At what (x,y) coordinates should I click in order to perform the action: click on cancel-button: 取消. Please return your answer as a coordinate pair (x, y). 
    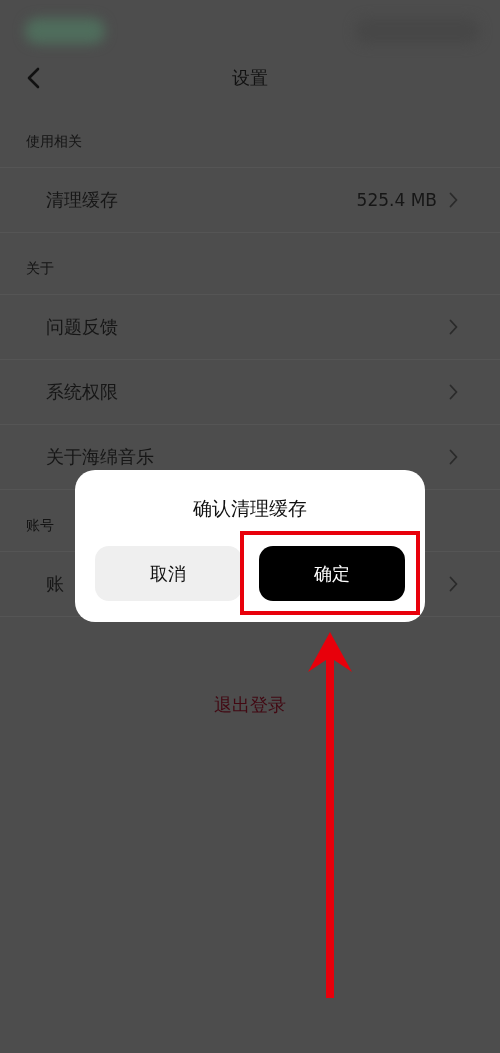
    Looking at the image, I should click on (168, 573).